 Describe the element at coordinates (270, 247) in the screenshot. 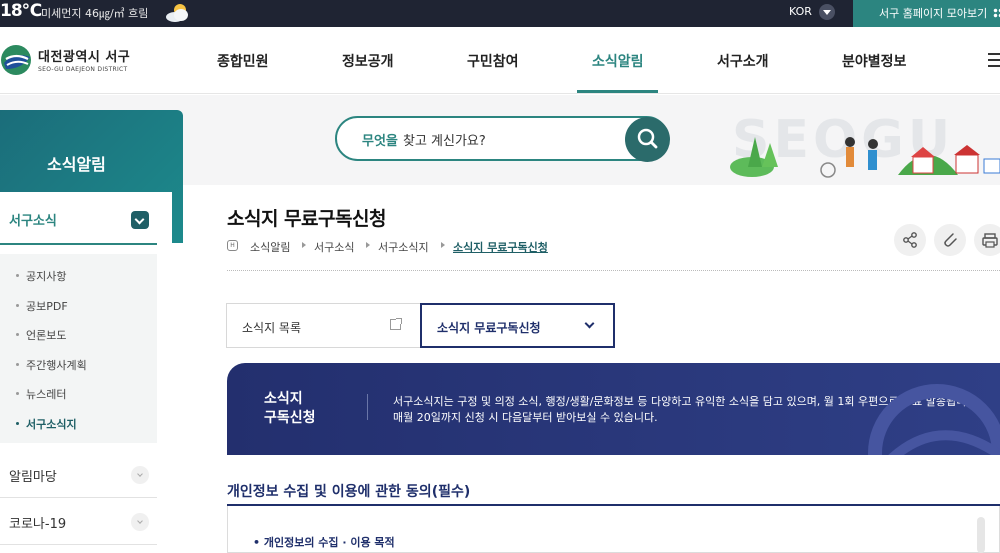

I see `breadcrumb-item: 소식알림` at that location.